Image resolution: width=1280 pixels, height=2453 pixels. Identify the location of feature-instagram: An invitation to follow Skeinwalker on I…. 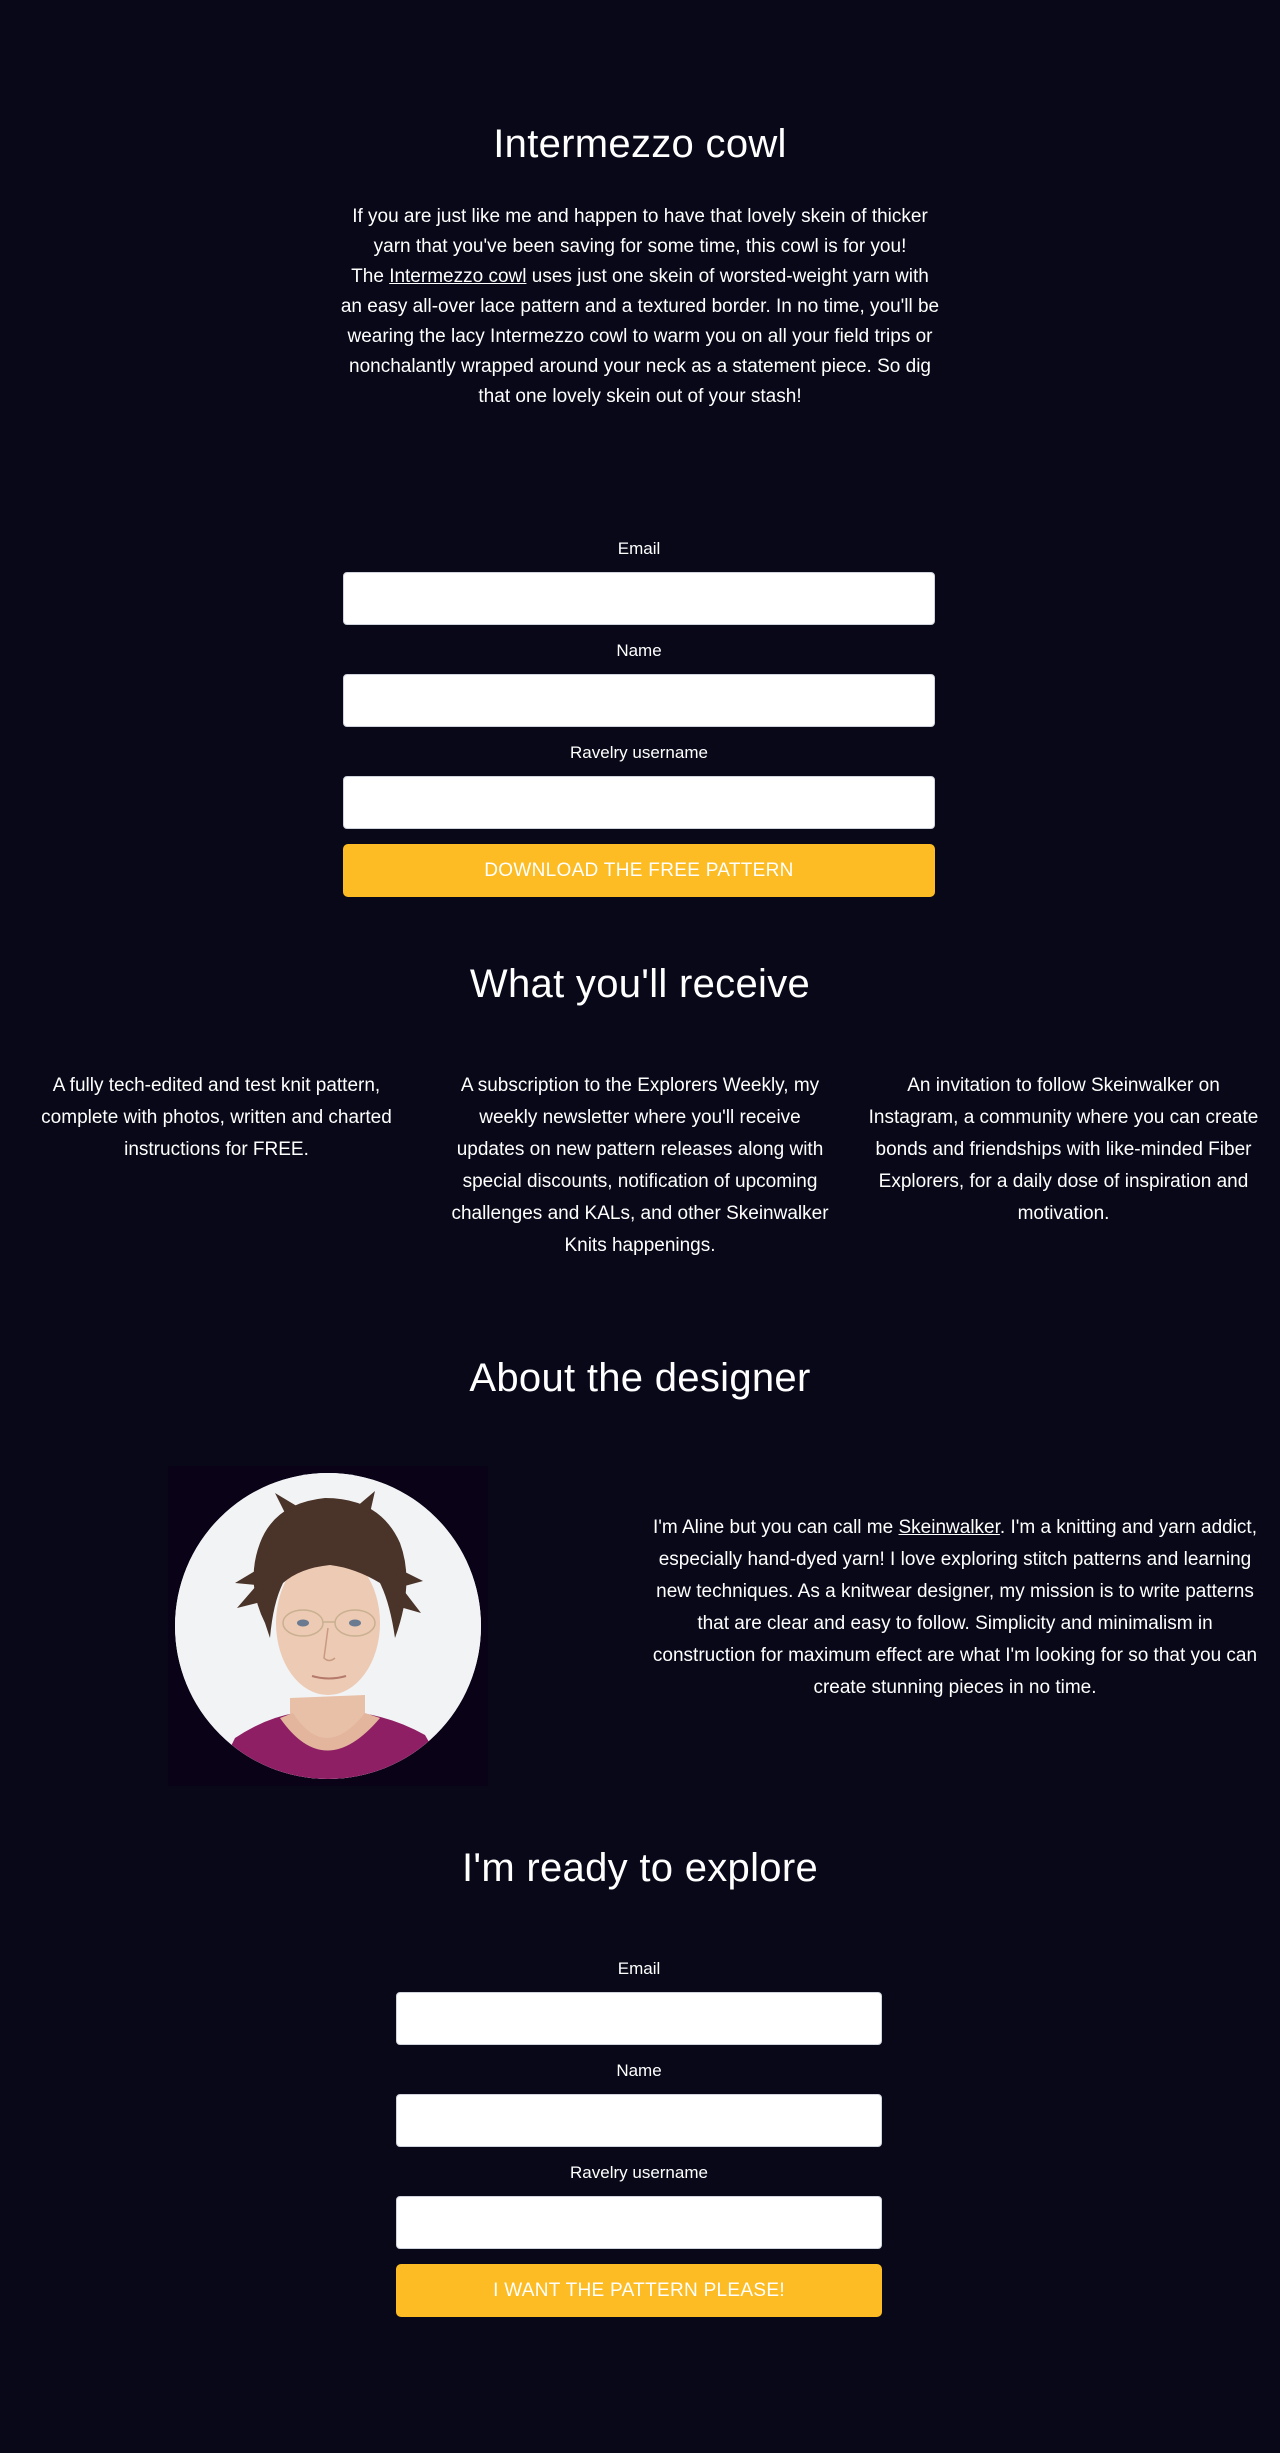
(1063, 1149).